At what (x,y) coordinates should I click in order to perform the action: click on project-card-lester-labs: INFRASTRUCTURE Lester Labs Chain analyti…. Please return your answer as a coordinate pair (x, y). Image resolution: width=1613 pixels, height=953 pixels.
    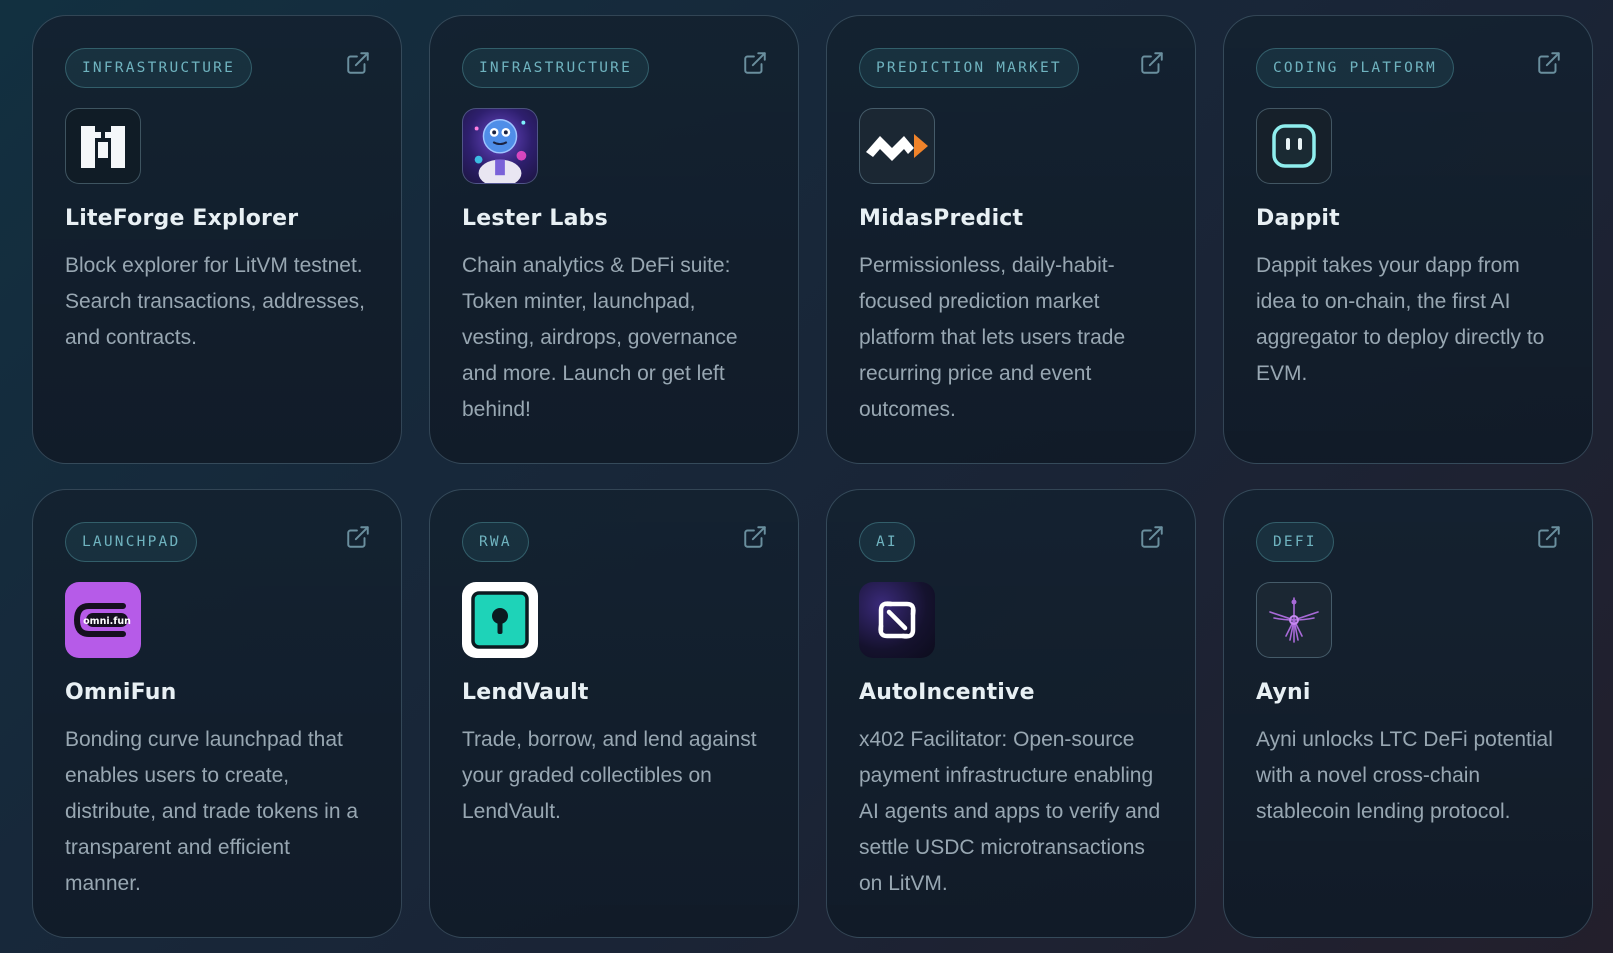
    Looking at the image, I should click on (614, 239).